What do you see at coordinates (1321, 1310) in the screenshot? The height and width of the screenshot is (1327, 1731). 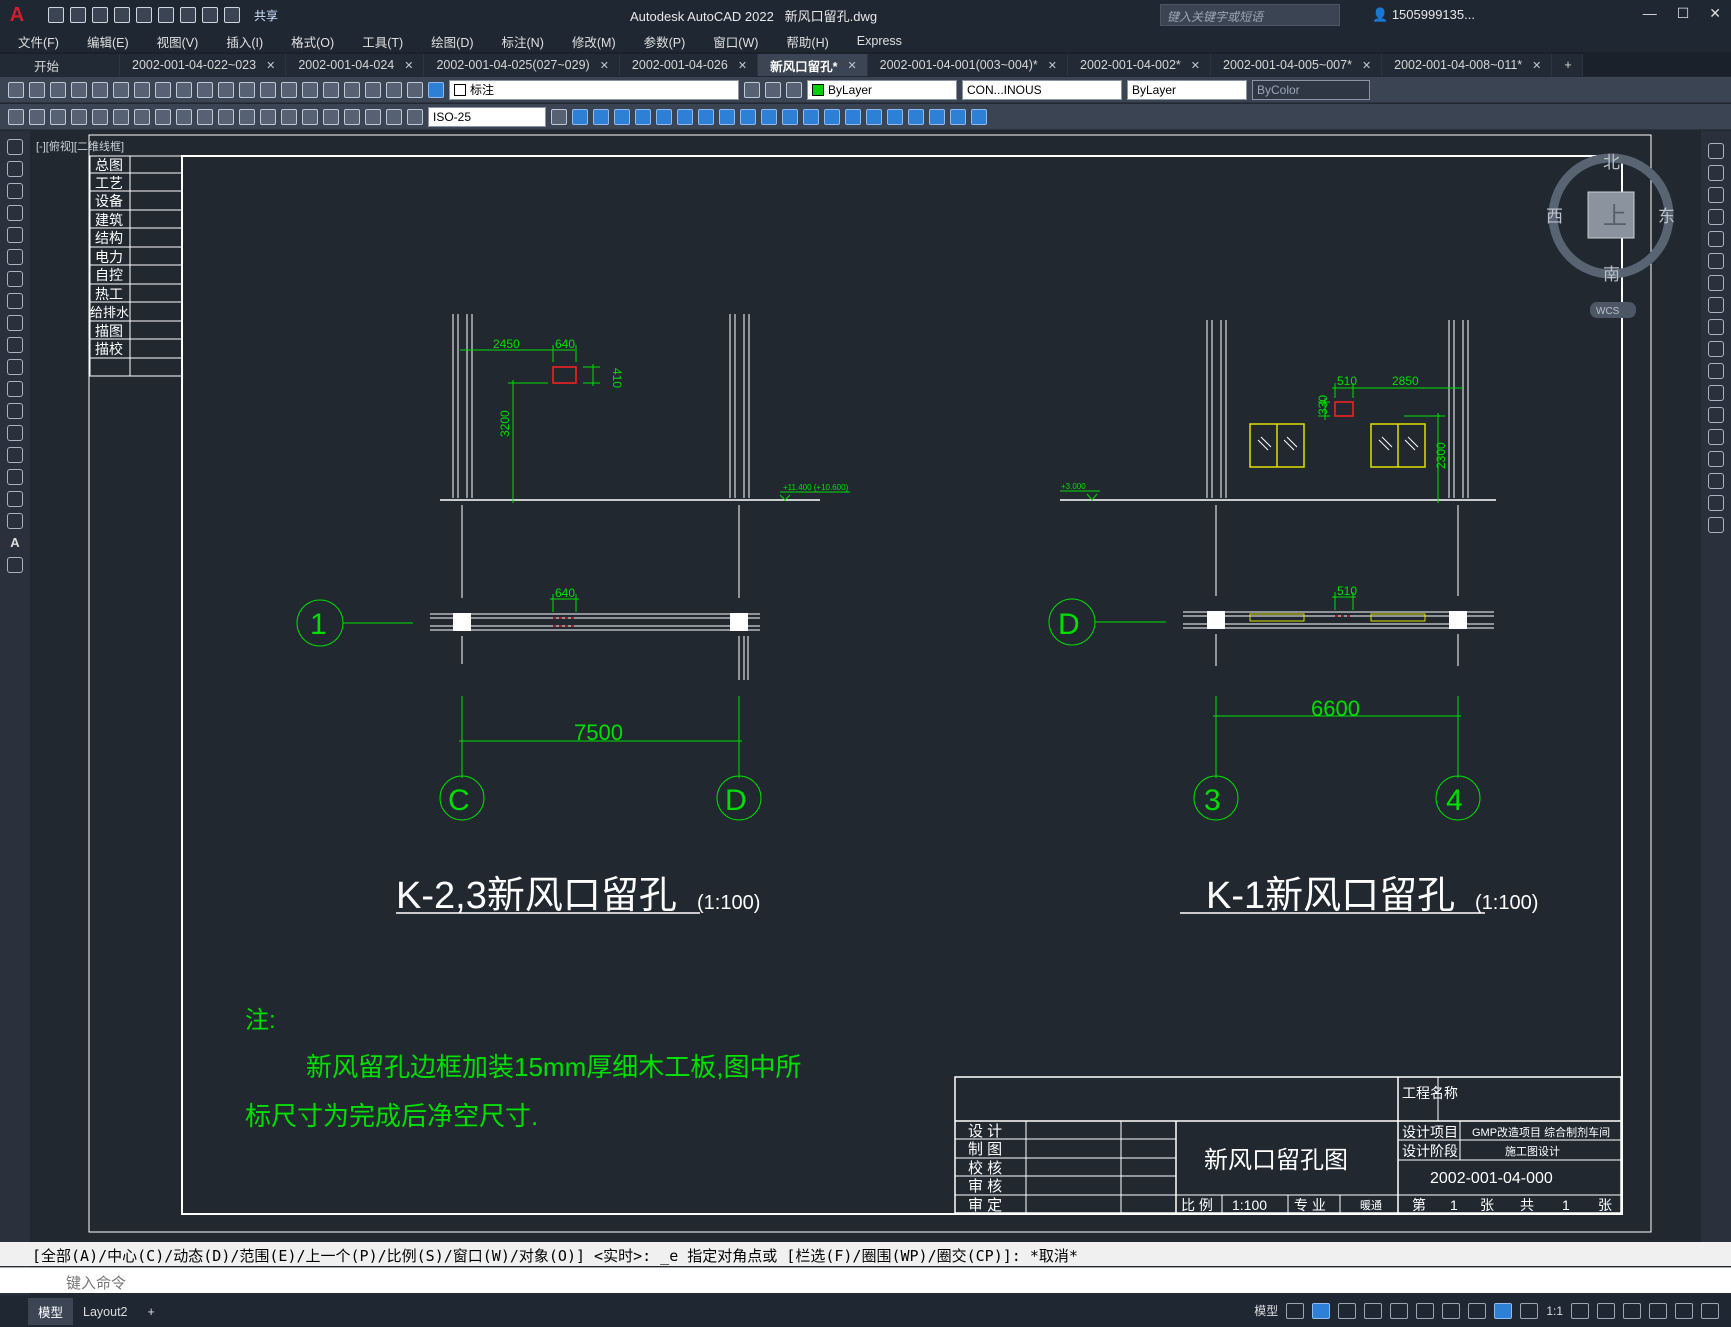 I see `snap-icon` at bounding box center [1321, 1310].